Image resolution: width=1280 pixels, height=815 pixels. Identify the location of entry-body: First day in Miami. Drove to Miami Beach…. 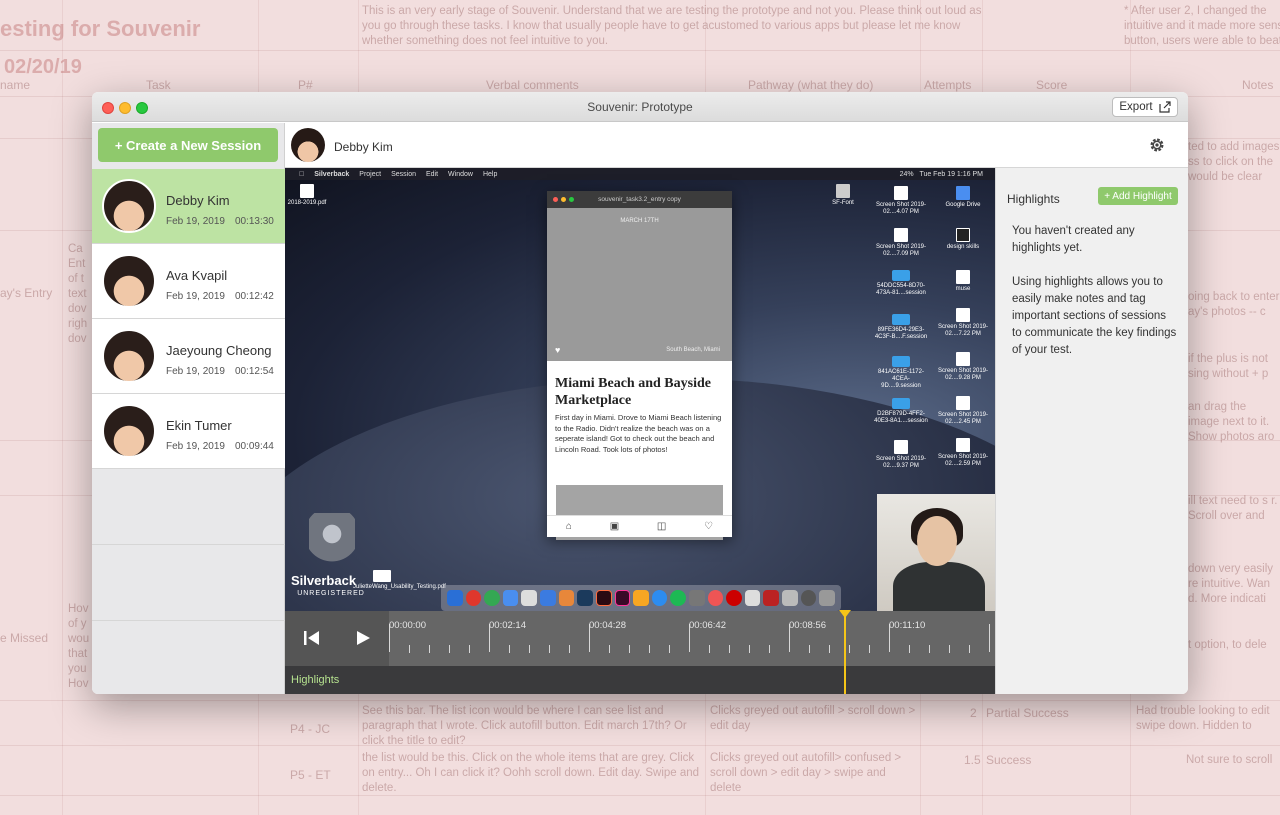
(638, 433).